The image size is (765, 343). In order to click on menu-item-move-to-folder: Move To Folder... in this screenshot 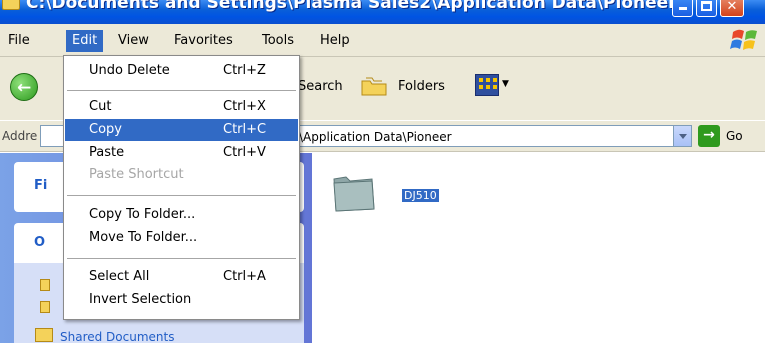, I will do `click(181, 238)`.